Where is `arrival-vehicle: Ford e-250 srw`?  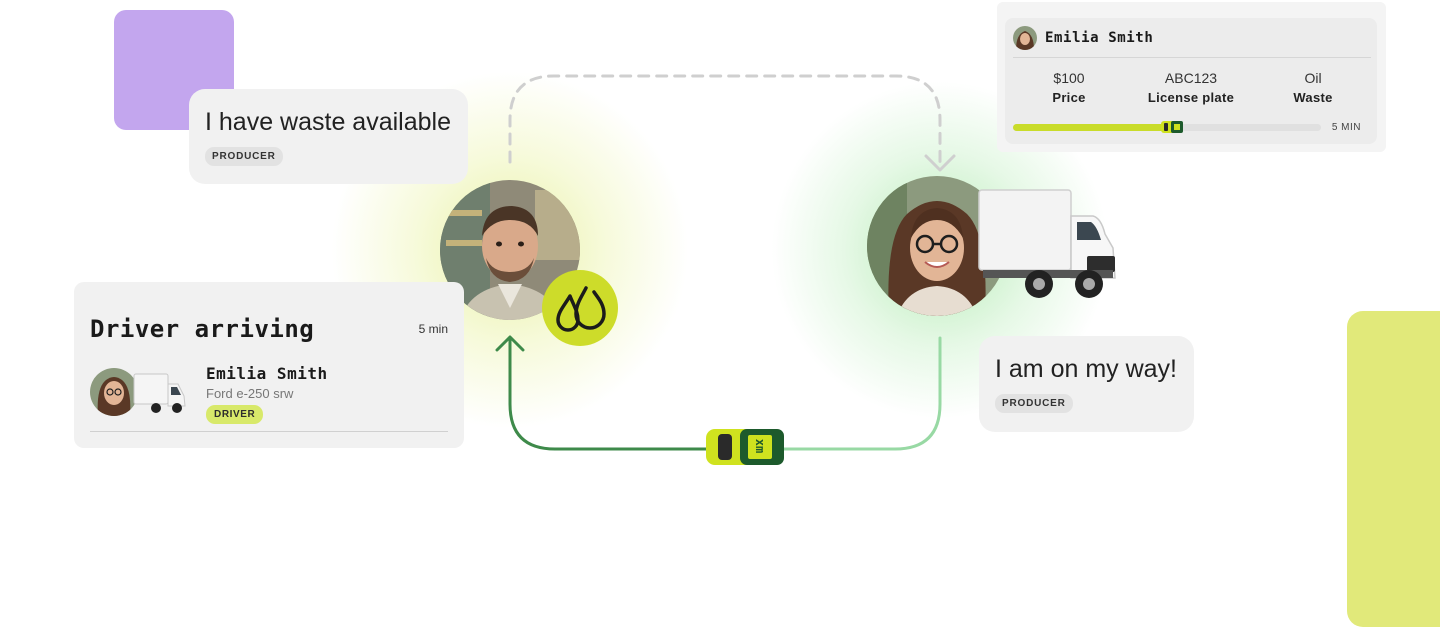 arrival-vehicle: Ford e-250 srw is located at coordinates (250, 393).